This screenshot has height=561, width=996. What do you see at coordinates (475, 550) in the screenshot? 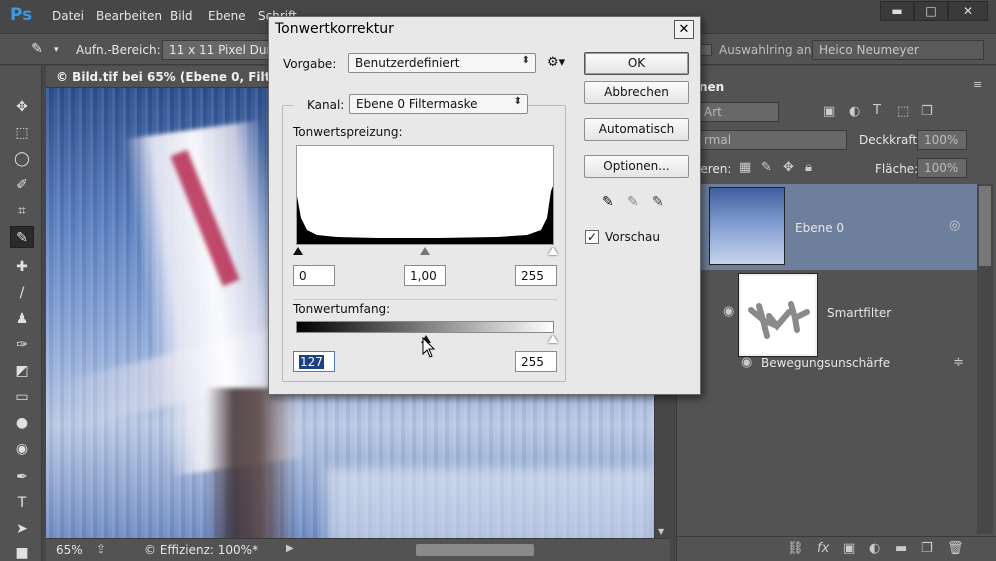
I see `horizontal-scroll-thumb` at bounding box center [475, 550].